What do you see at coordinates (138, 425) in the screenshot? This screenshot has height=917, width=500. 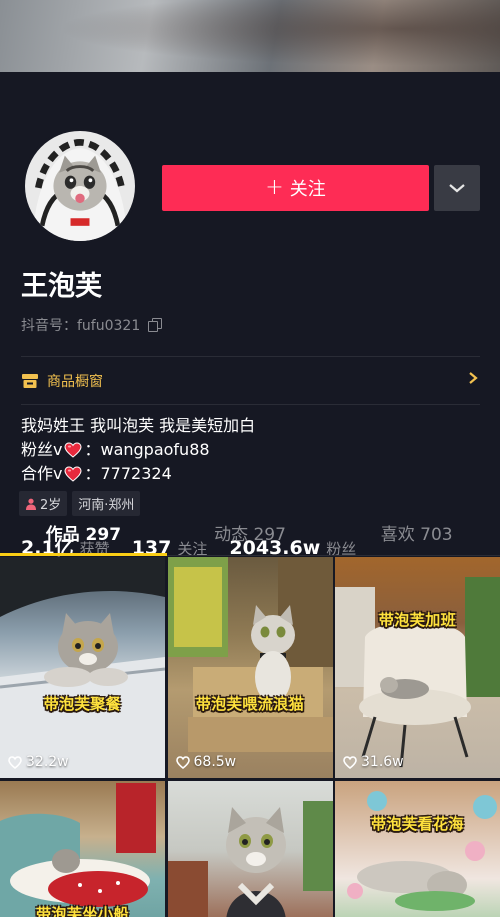 I see `bio-line: 我妈姓王 我叫泡芙 我是美短加白` at bounding box center [138, 425].